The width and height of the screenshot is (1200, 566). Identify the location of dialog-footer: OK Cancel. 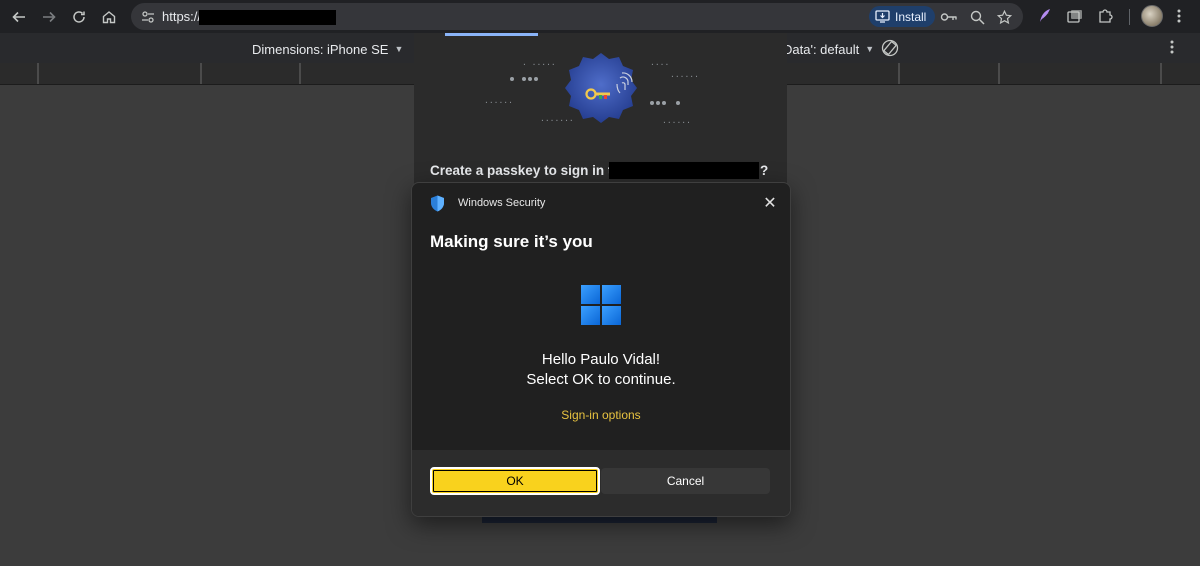
(601, 483).